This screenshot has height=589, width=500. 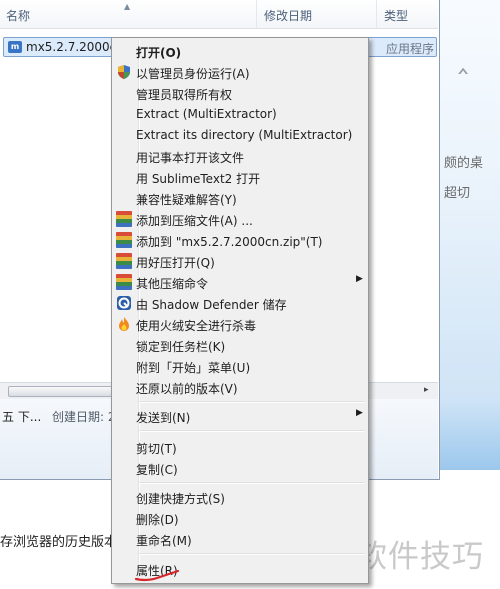 What do you see at coordinates (193, 368) in the screenshot?
I see `menu-item-label: 附到「开始」菜单(U)` at bounding box center [193, 368].